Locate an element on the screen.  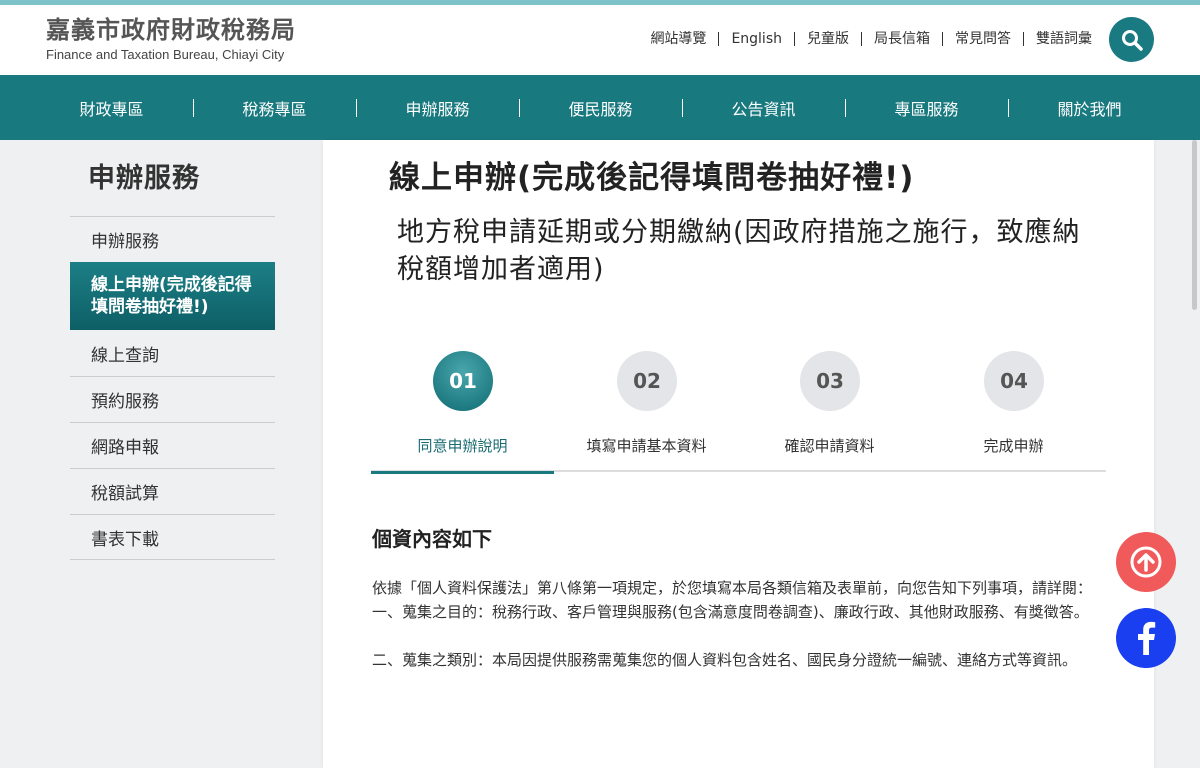
step-indicator: 01 同意申辦說明 02 填寫申請基本資料 03 確認申請資料 04 完成申辦 is located at coordinates (738, 412).